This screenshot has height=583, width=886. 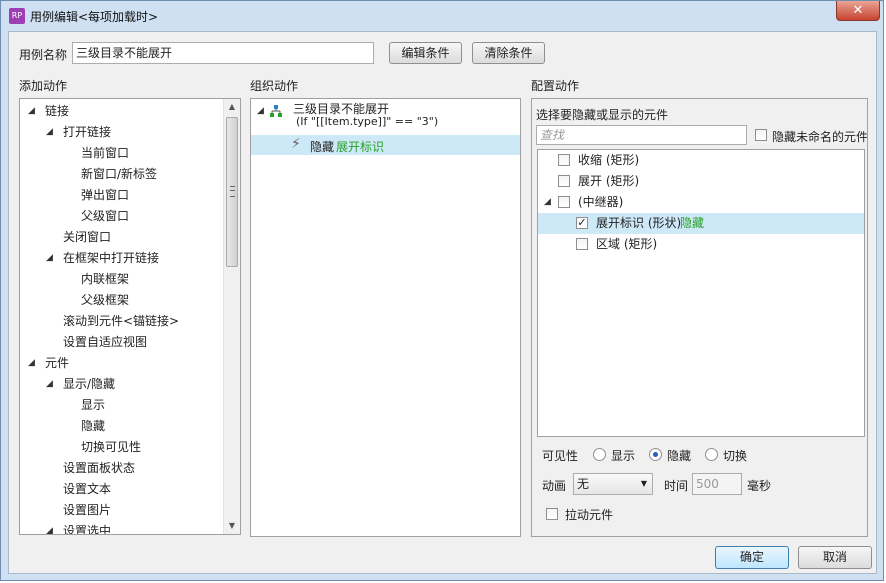 What do you see at coordinates (627, 244) in the screenshot?
I see `widget-label: 区域 (矩形)` at bounding box center [627, 244].